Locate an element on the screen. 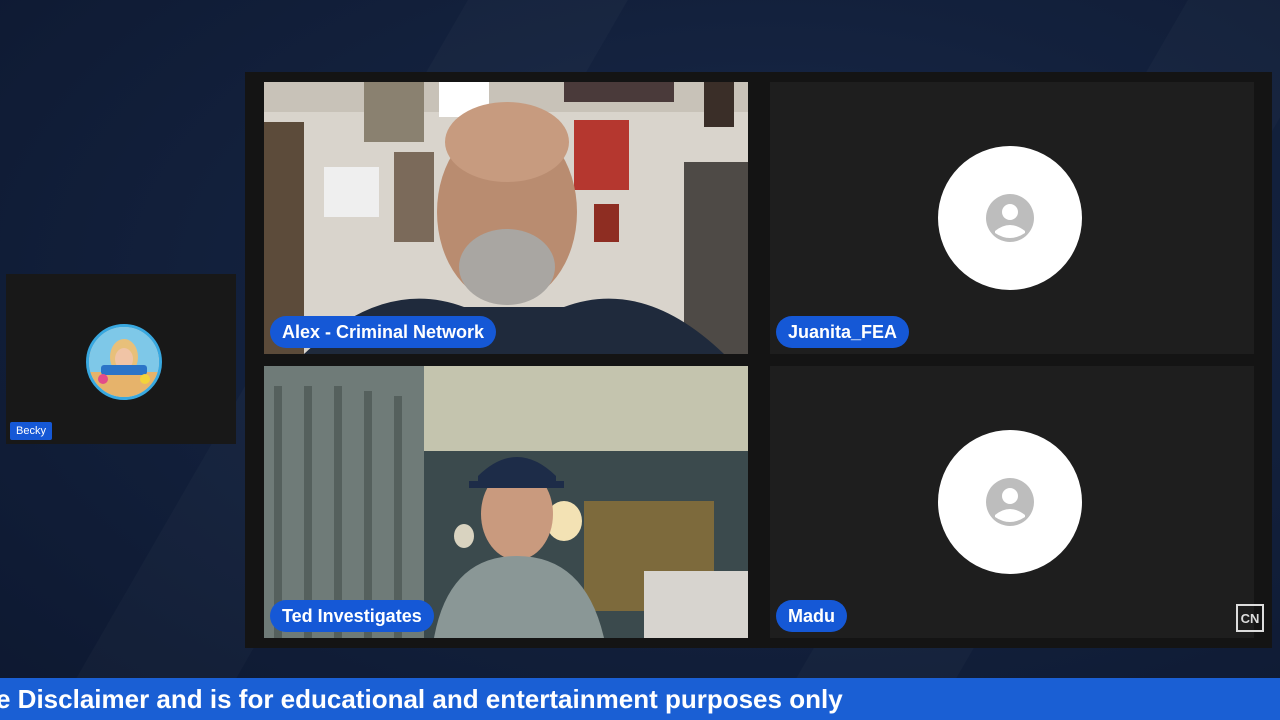 This screenshot has width=1280, height=720. becky-avatar is located at coordinates (124, 362).